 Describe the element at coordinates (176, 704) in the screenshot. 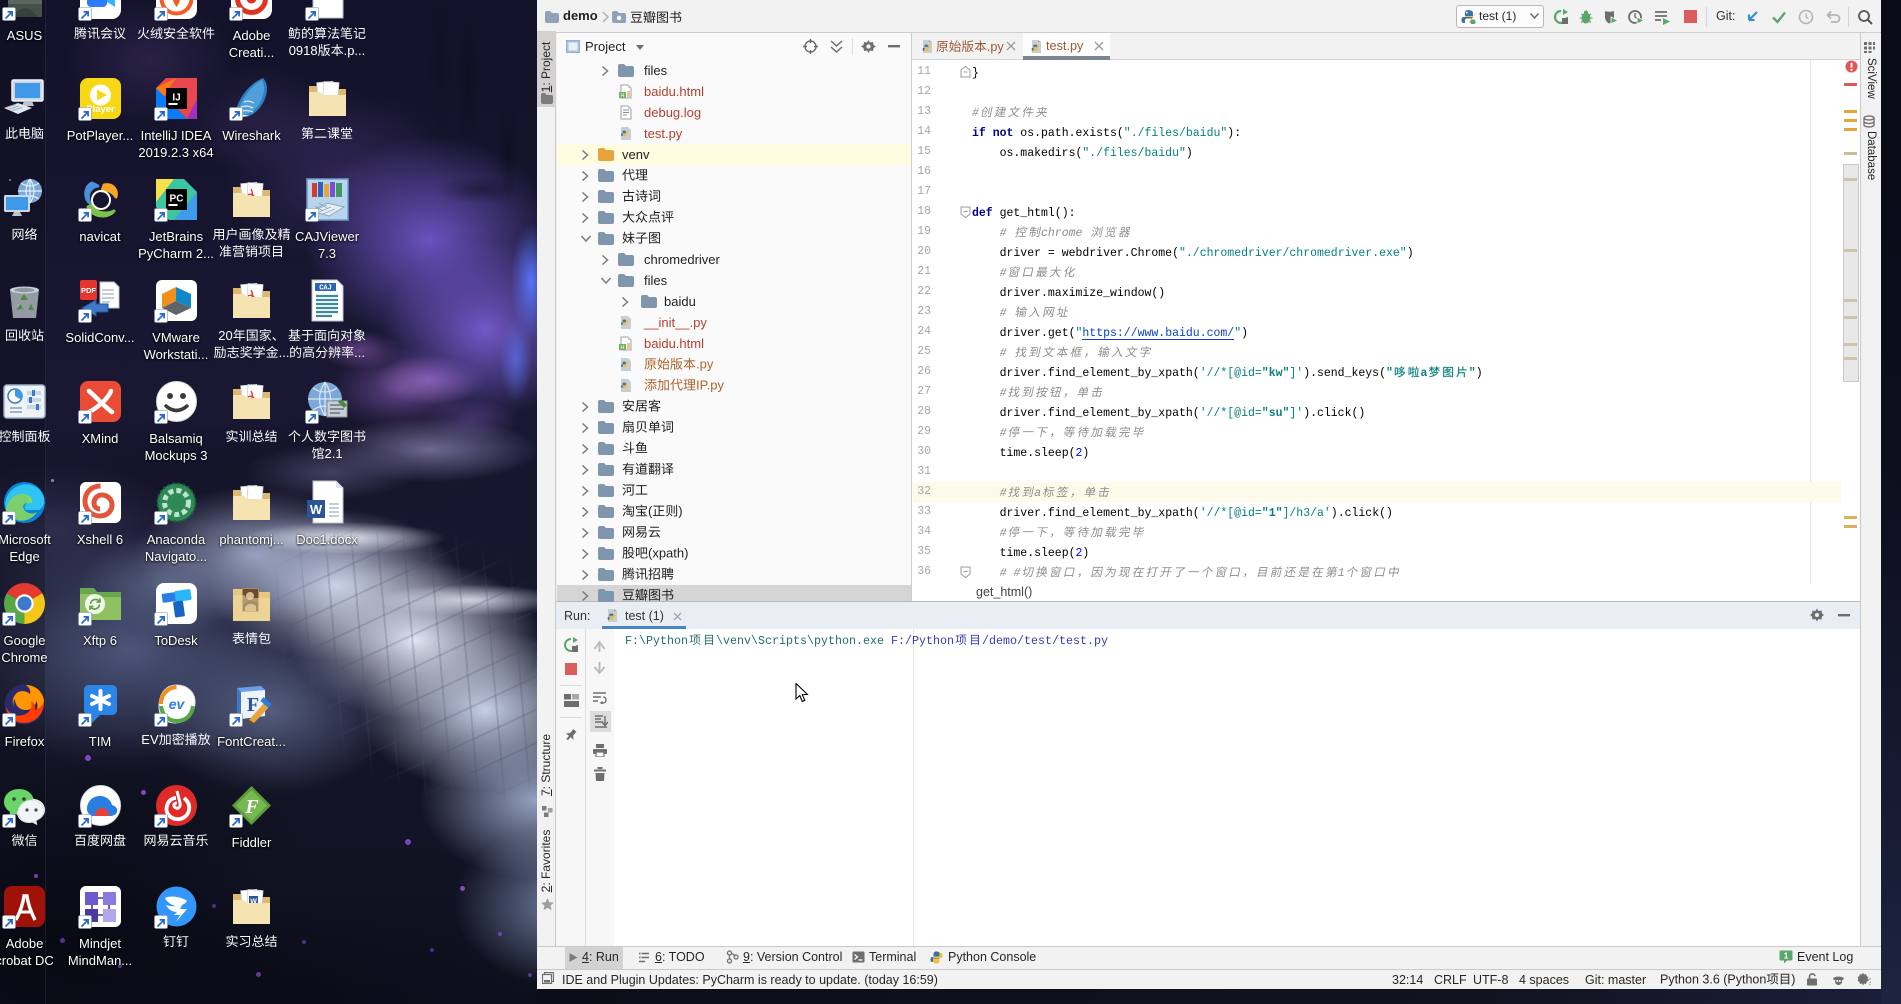

I see `svg-text: ev` at that location.